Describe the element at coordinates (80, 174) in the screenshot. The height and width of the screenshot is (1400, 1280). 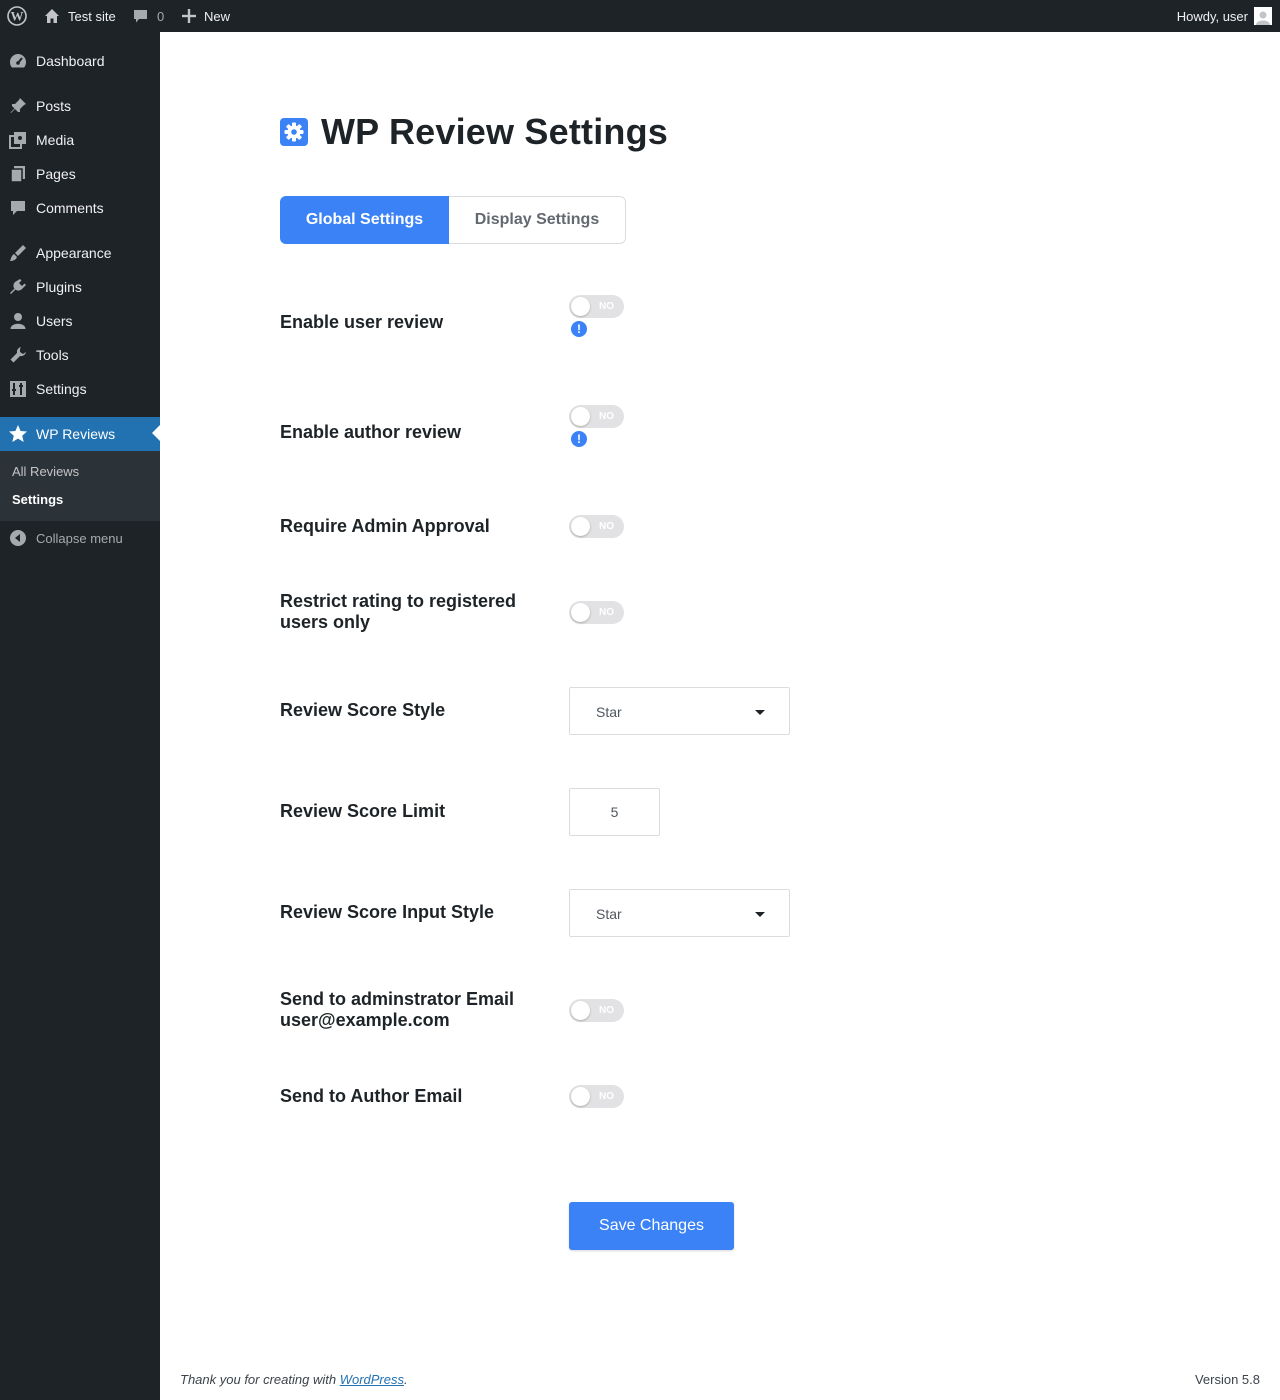
I see `sidebar-item-pages: Pages` at that location.